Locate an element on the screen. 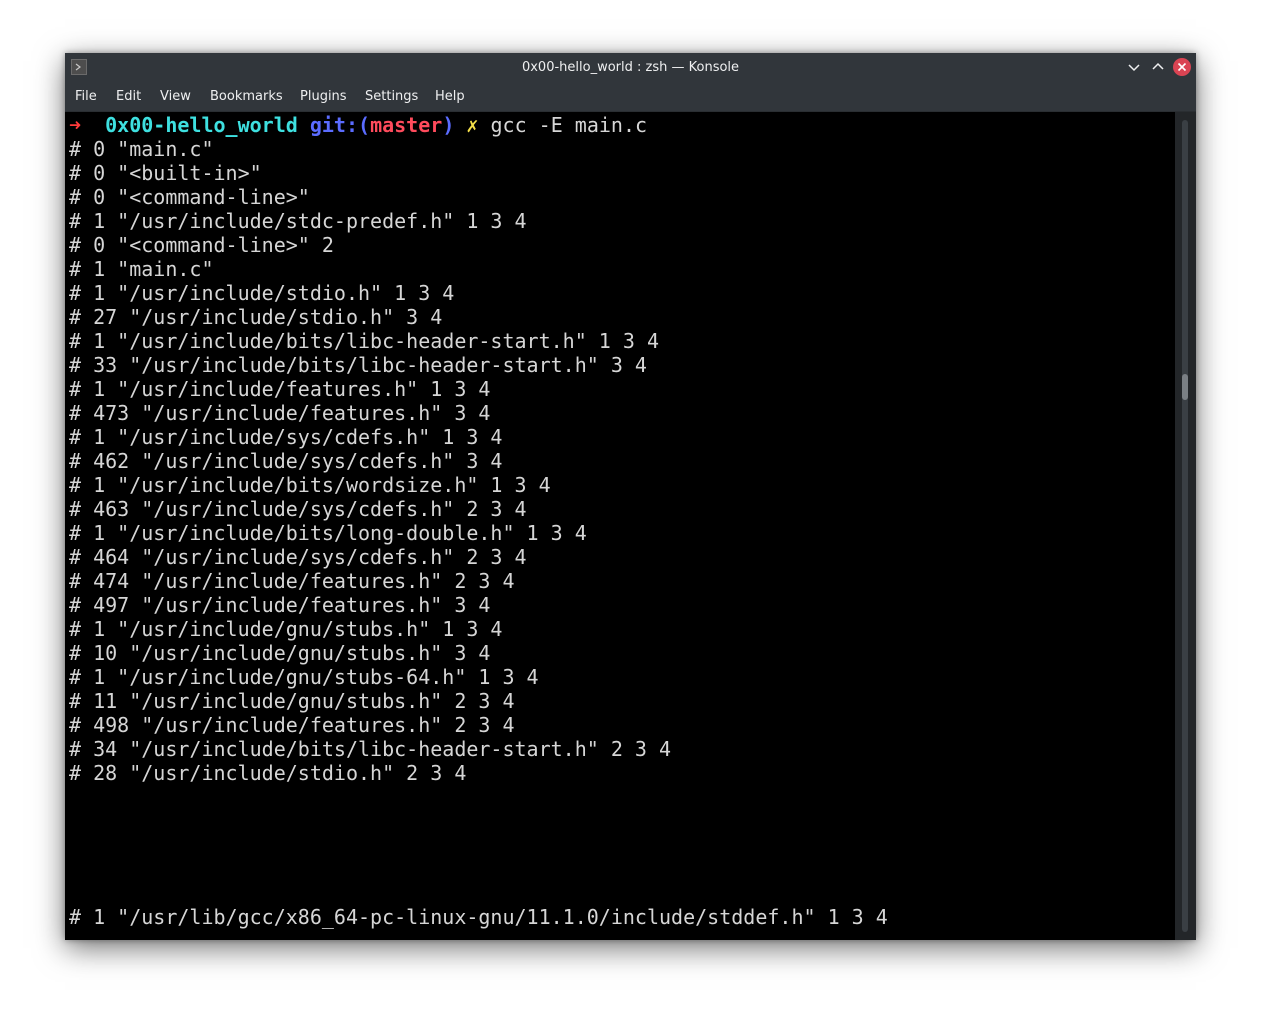  output-line: # 463 "/usr/include/sys/cdefs.h" 2 3 4 is located at coordinates (298, 509).